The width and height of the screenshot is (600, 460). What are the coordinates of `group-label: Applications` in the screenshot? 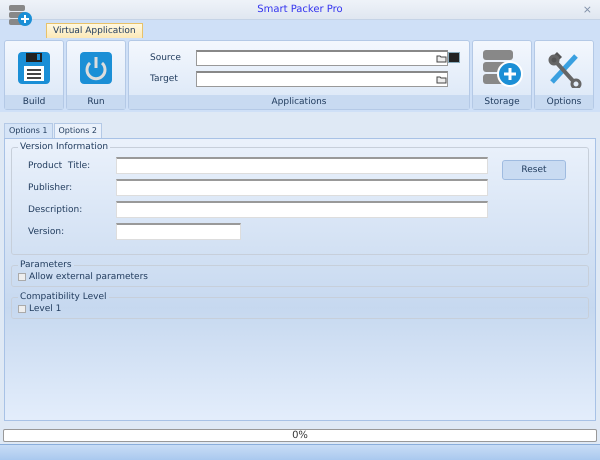 It's located at (299, 102).